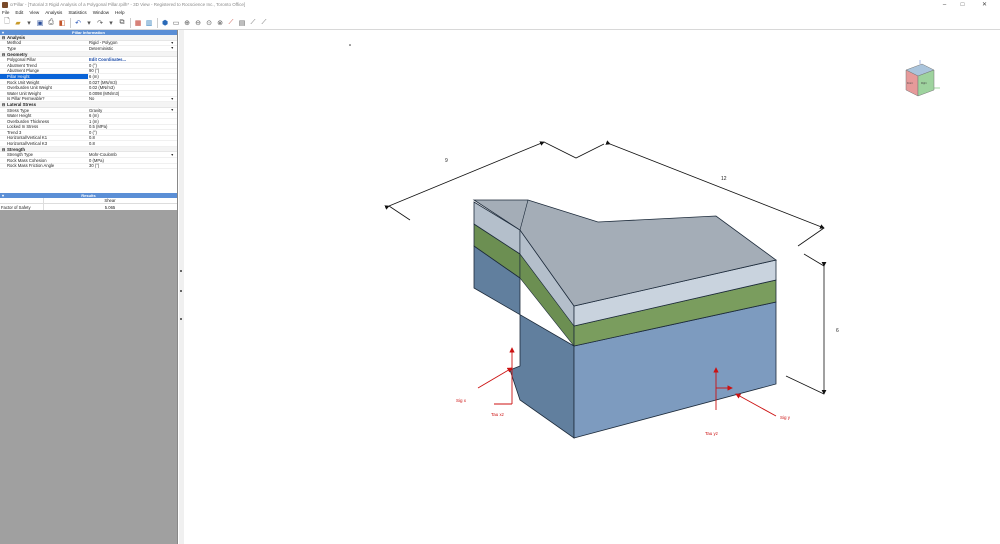  Describe the element at coordinates (16, 37) in the screenshot. I see `category-label: Analysis` at that location.